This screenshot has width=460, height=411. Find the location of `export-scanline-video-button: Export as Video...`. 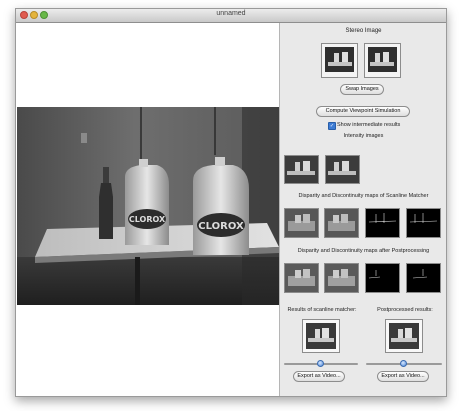

export-scanline-video-button: Export as Video... is located at coordinates (319, 376).